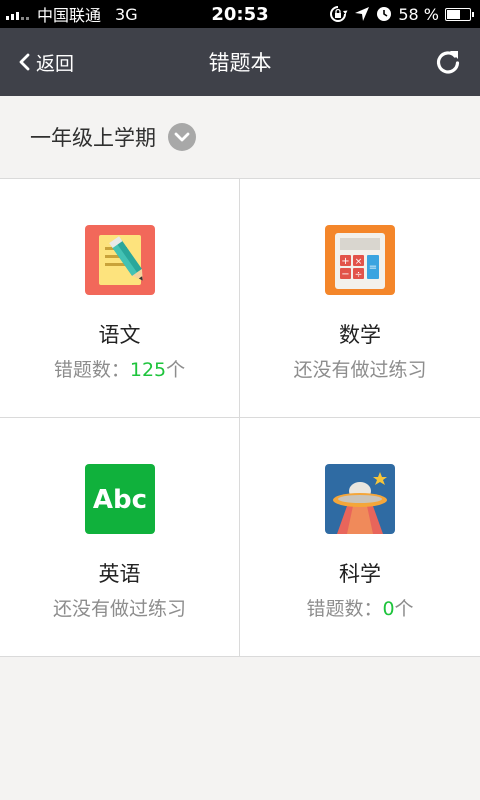 This screenshot has height=800, width=480. Describe the element at coordinates (448, 62) in the screenshot. I see `refresh-icon` at that location.